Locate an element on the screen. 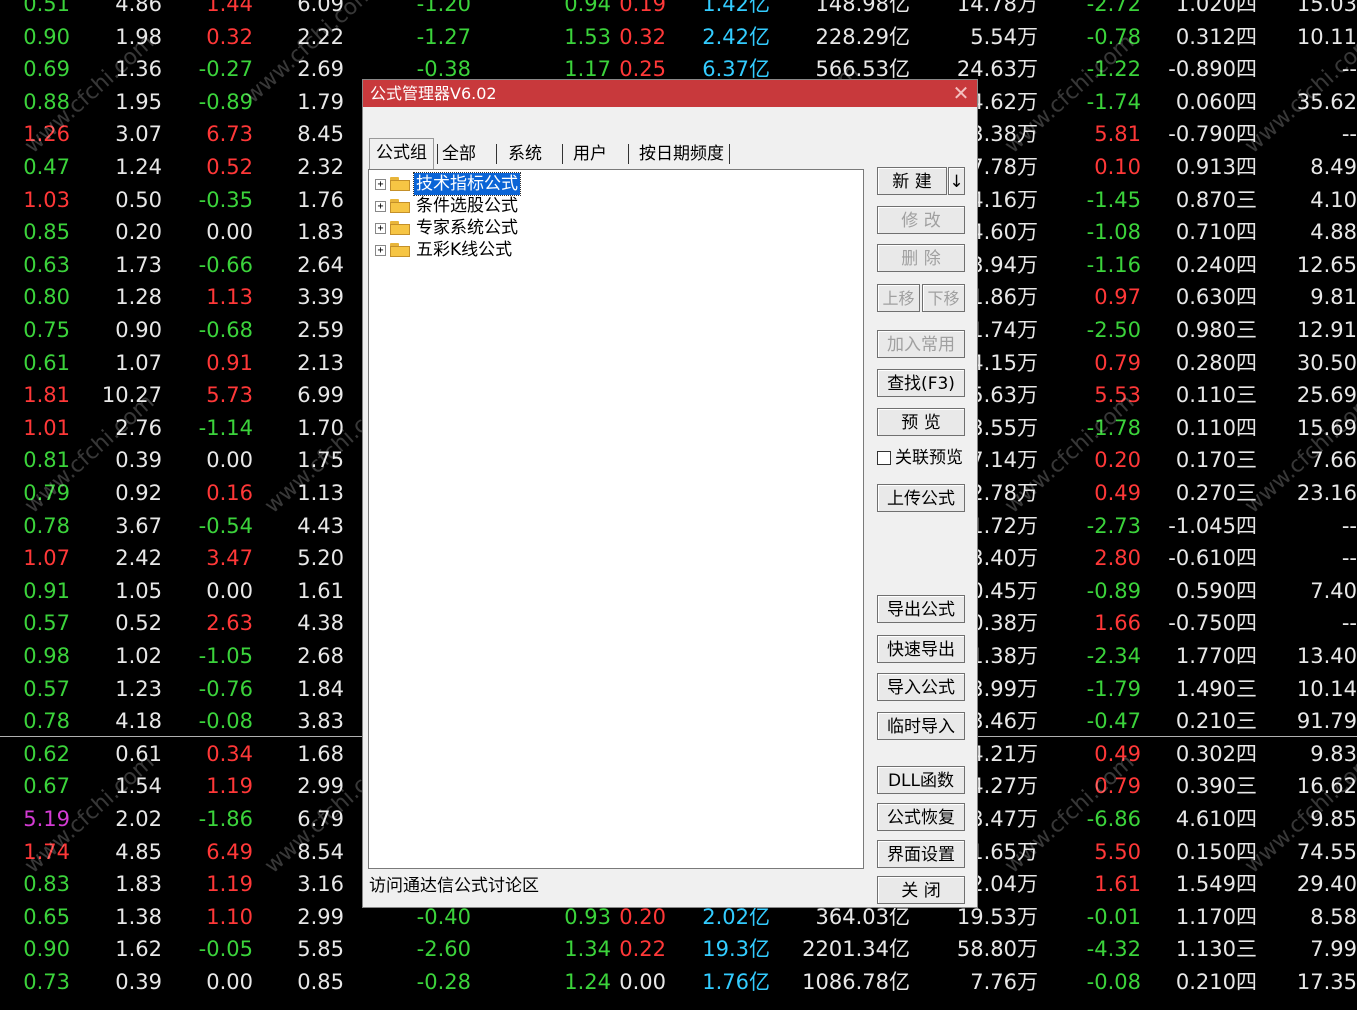 The image size is (1357, 1010). tab-by-date-frequency: 按日期频度 is located at coordinates (681, 154).